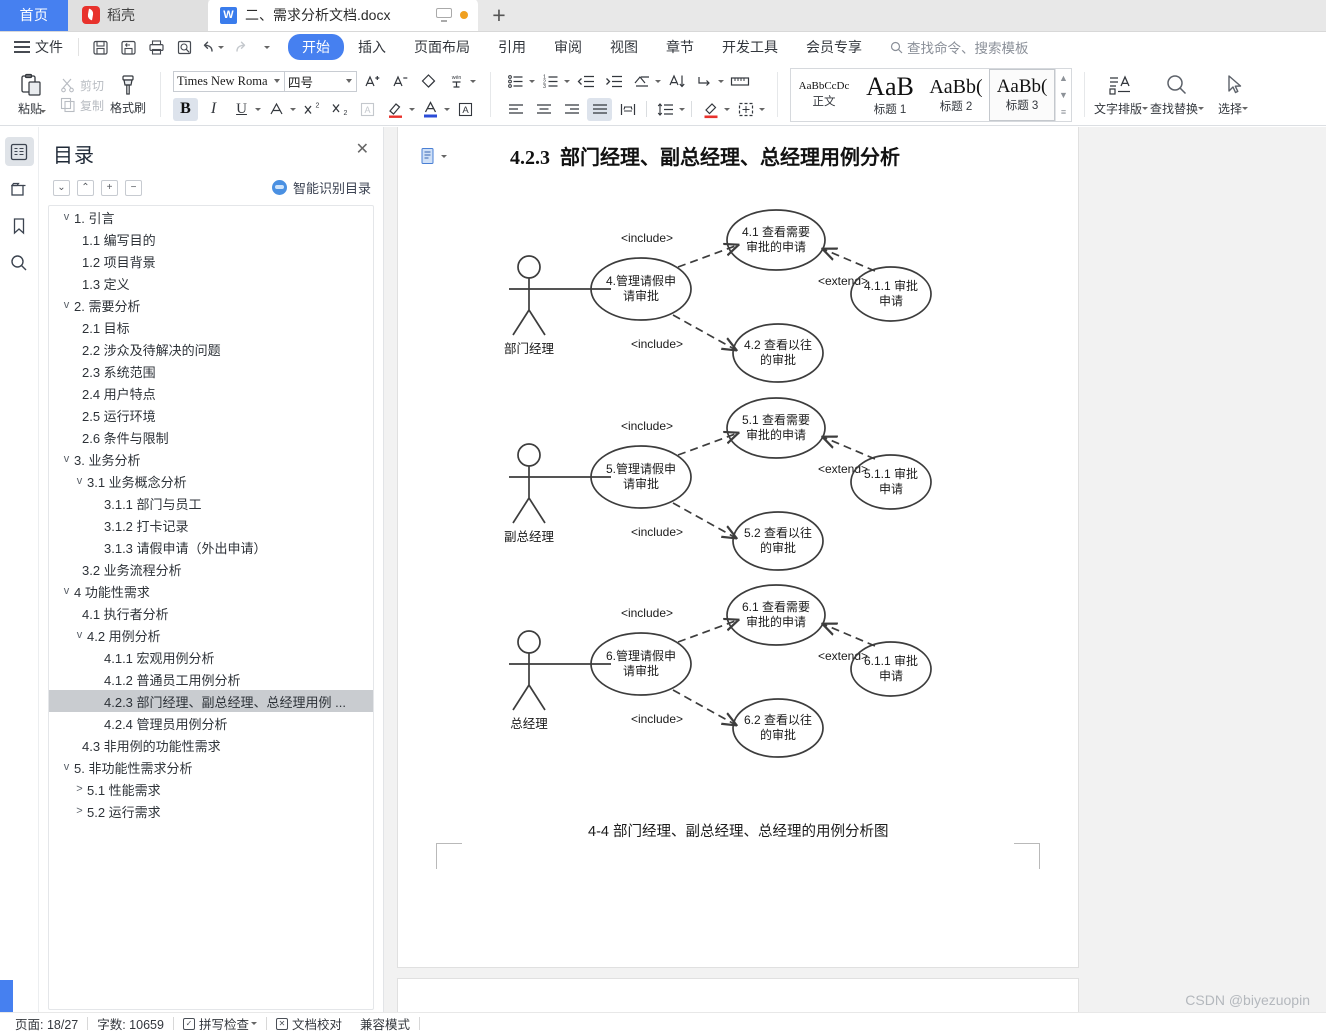  What do you see at coordinates (186, 109) in the screenshot?
I see `bold-icon: B` at bounding box center [186, 109].